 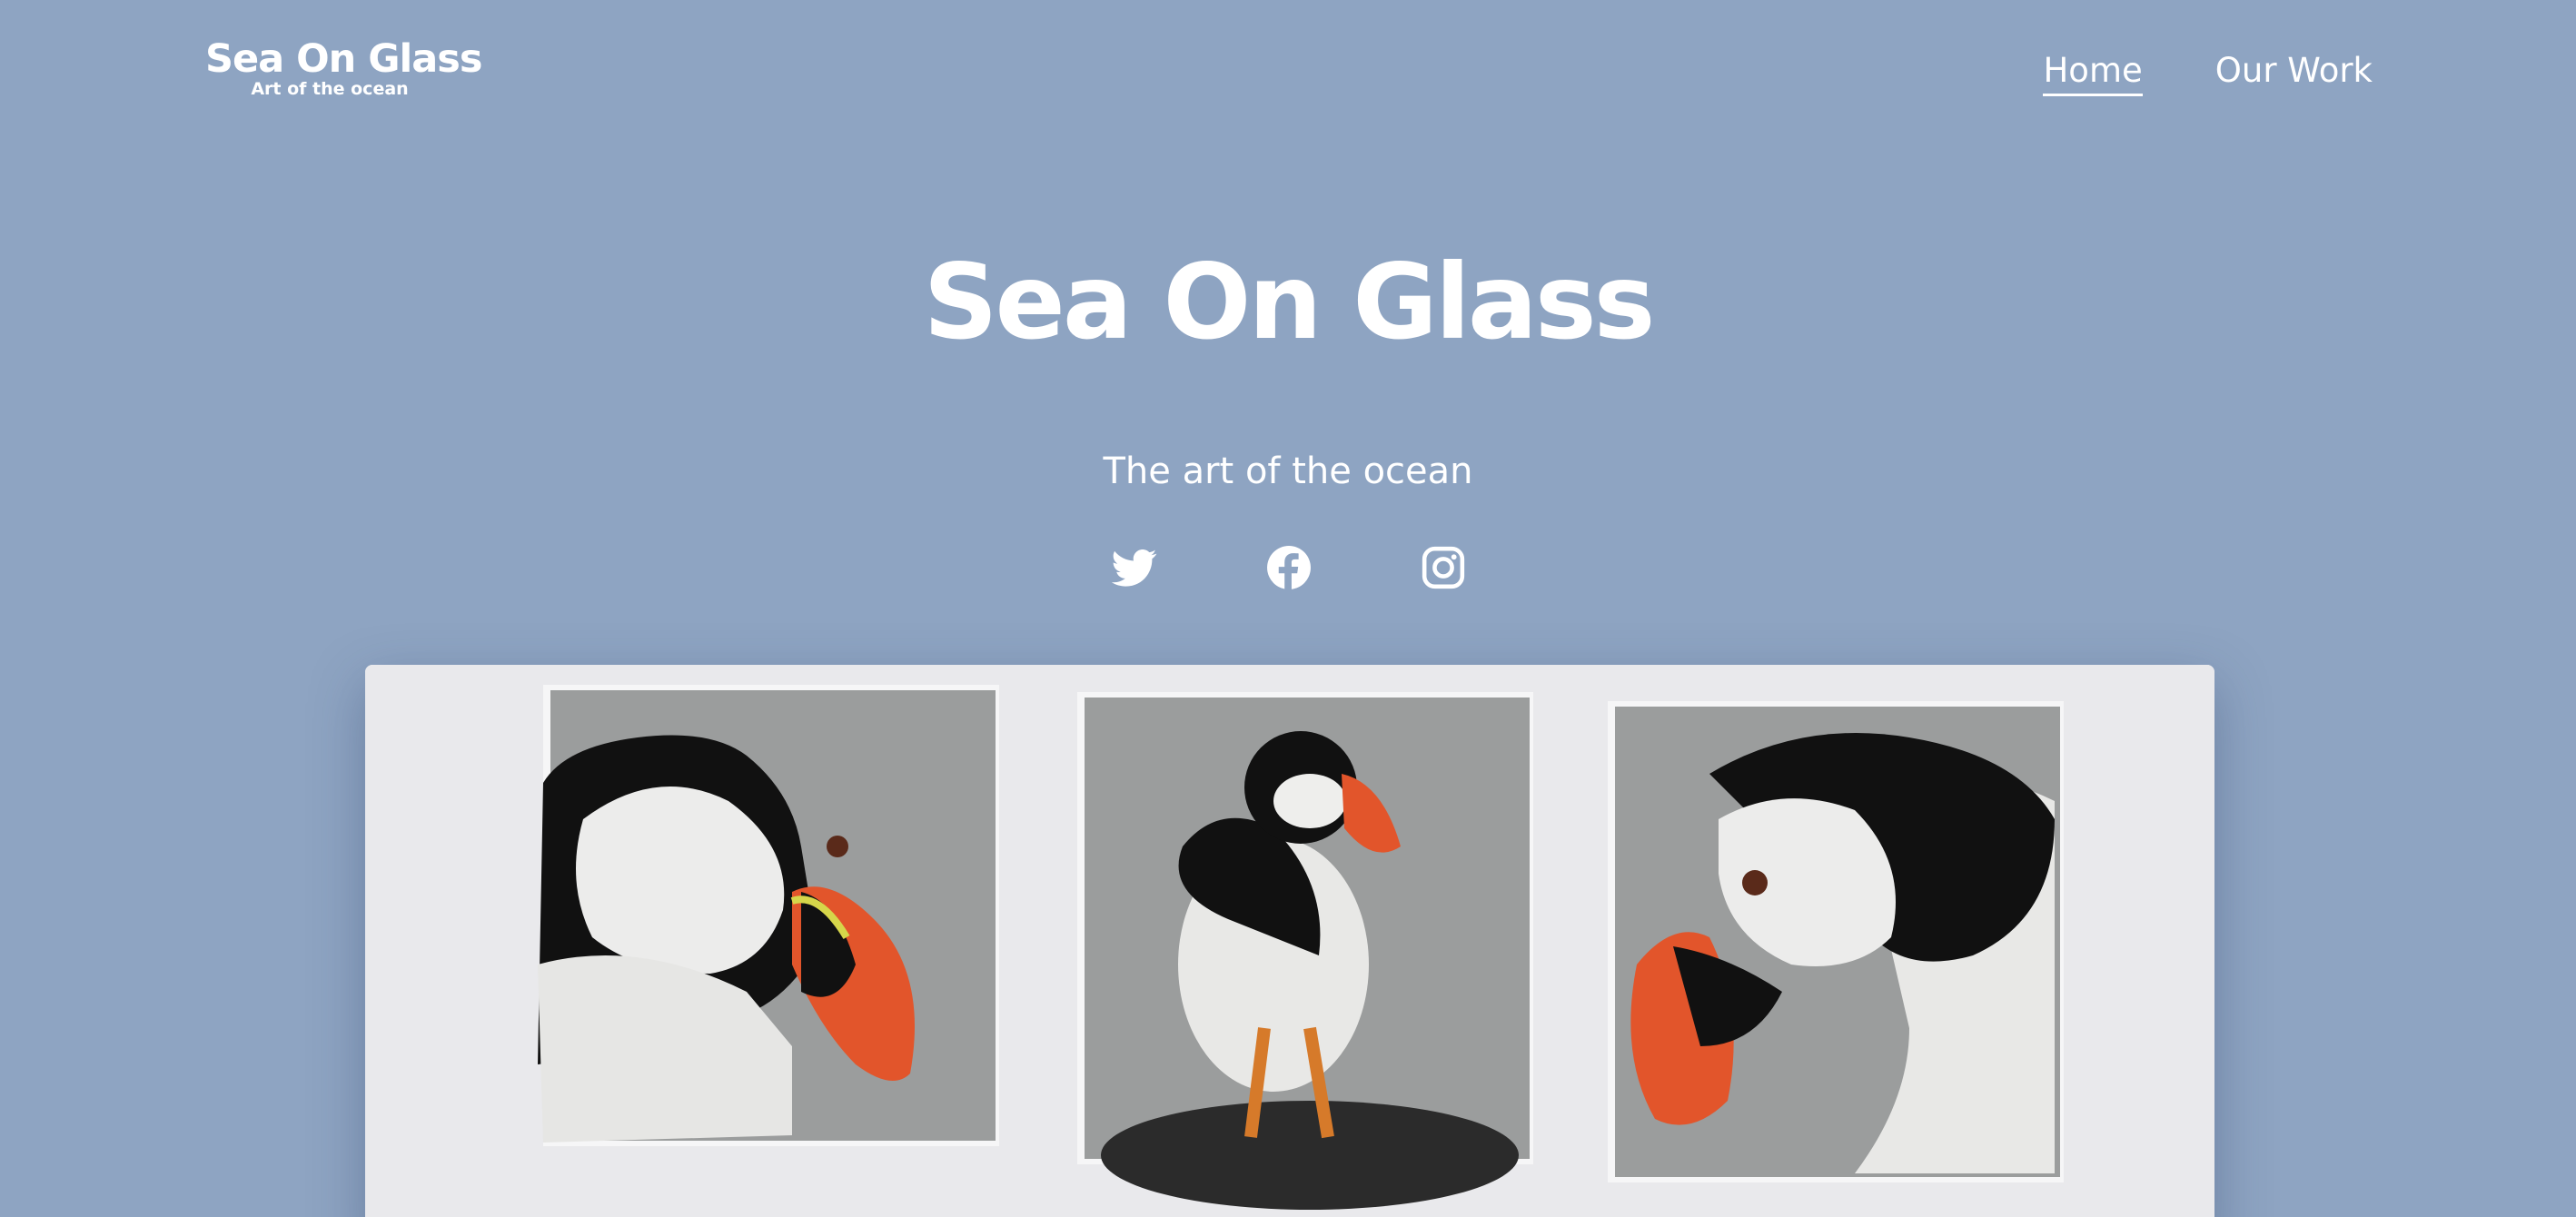 I want to click on puffin-panel-left, so click(x=768, y=915).